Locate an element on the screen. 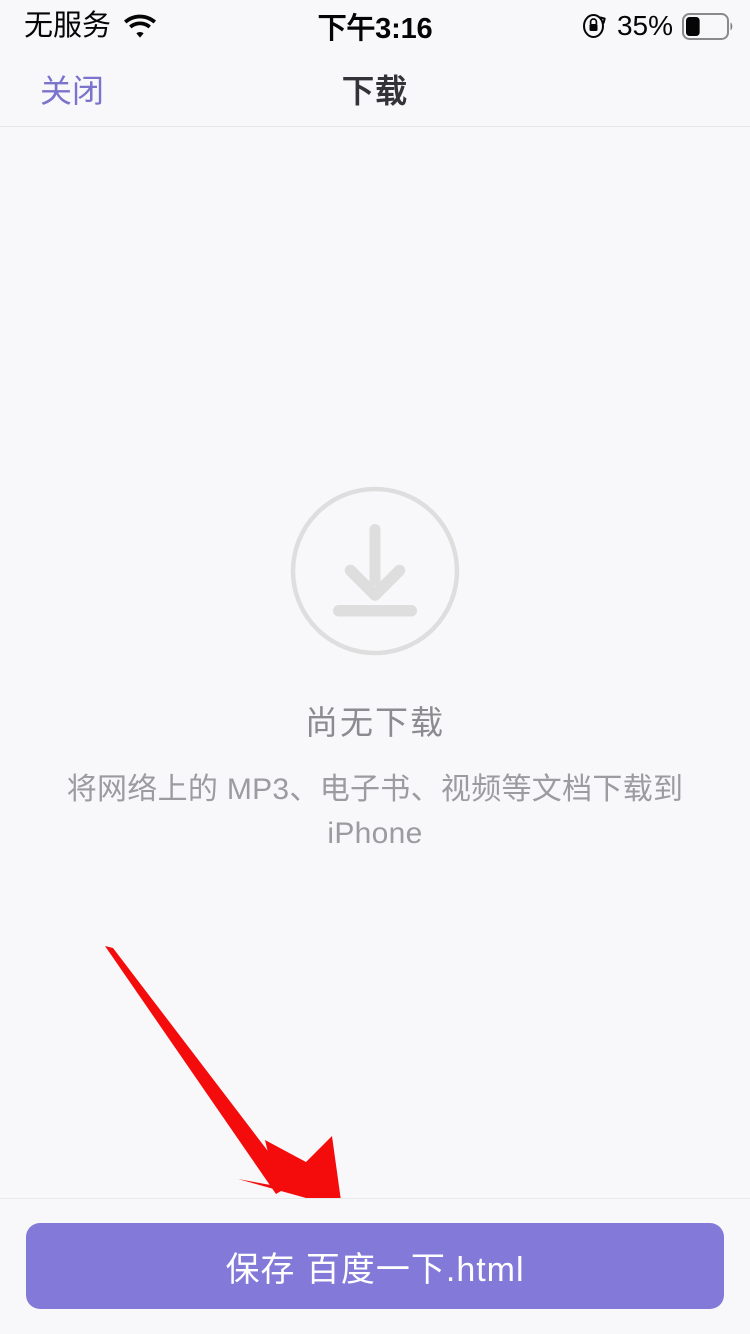 This screenshot has width=750, height=1334. status-bar-right: 35% is located at coordinates (658, 26).